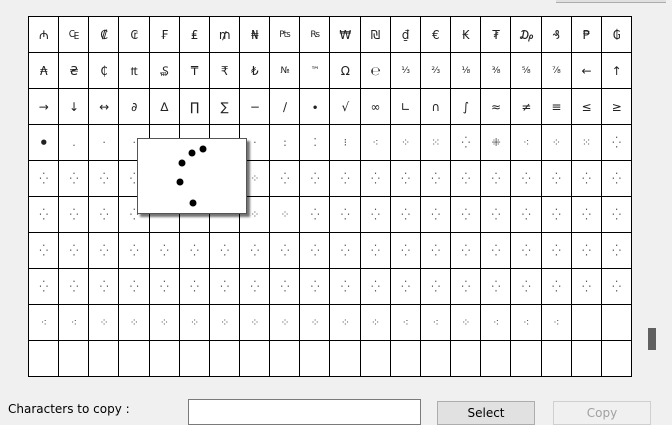 This screenshot has width=672, height=425. What do you see at coordinates (315, 35) in the screenshot?
I see `character-cell: ₨` at bounding box center [315, 35].